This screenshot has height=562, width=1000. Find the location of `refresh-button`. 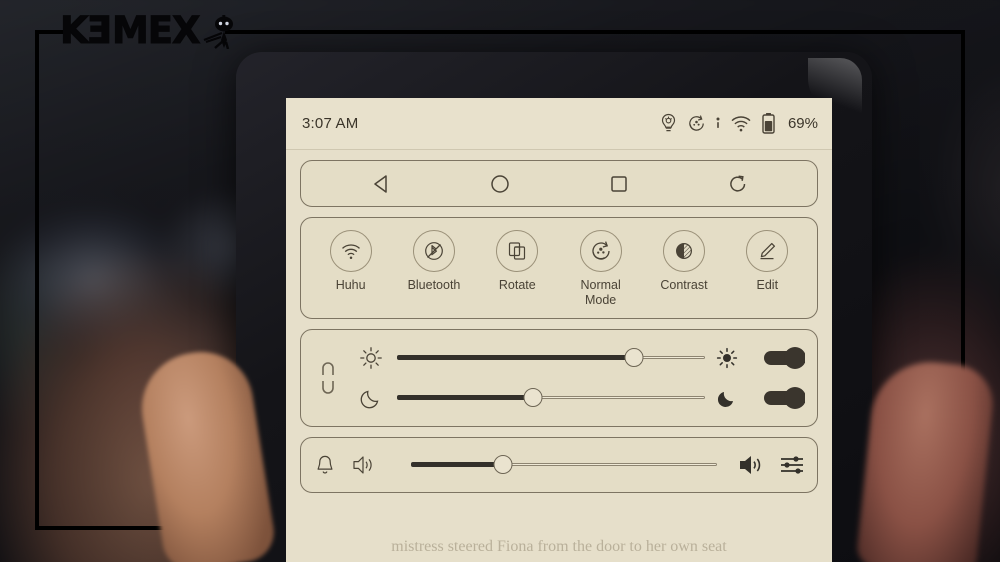

refresh-button is located at coordinates (738, 184).